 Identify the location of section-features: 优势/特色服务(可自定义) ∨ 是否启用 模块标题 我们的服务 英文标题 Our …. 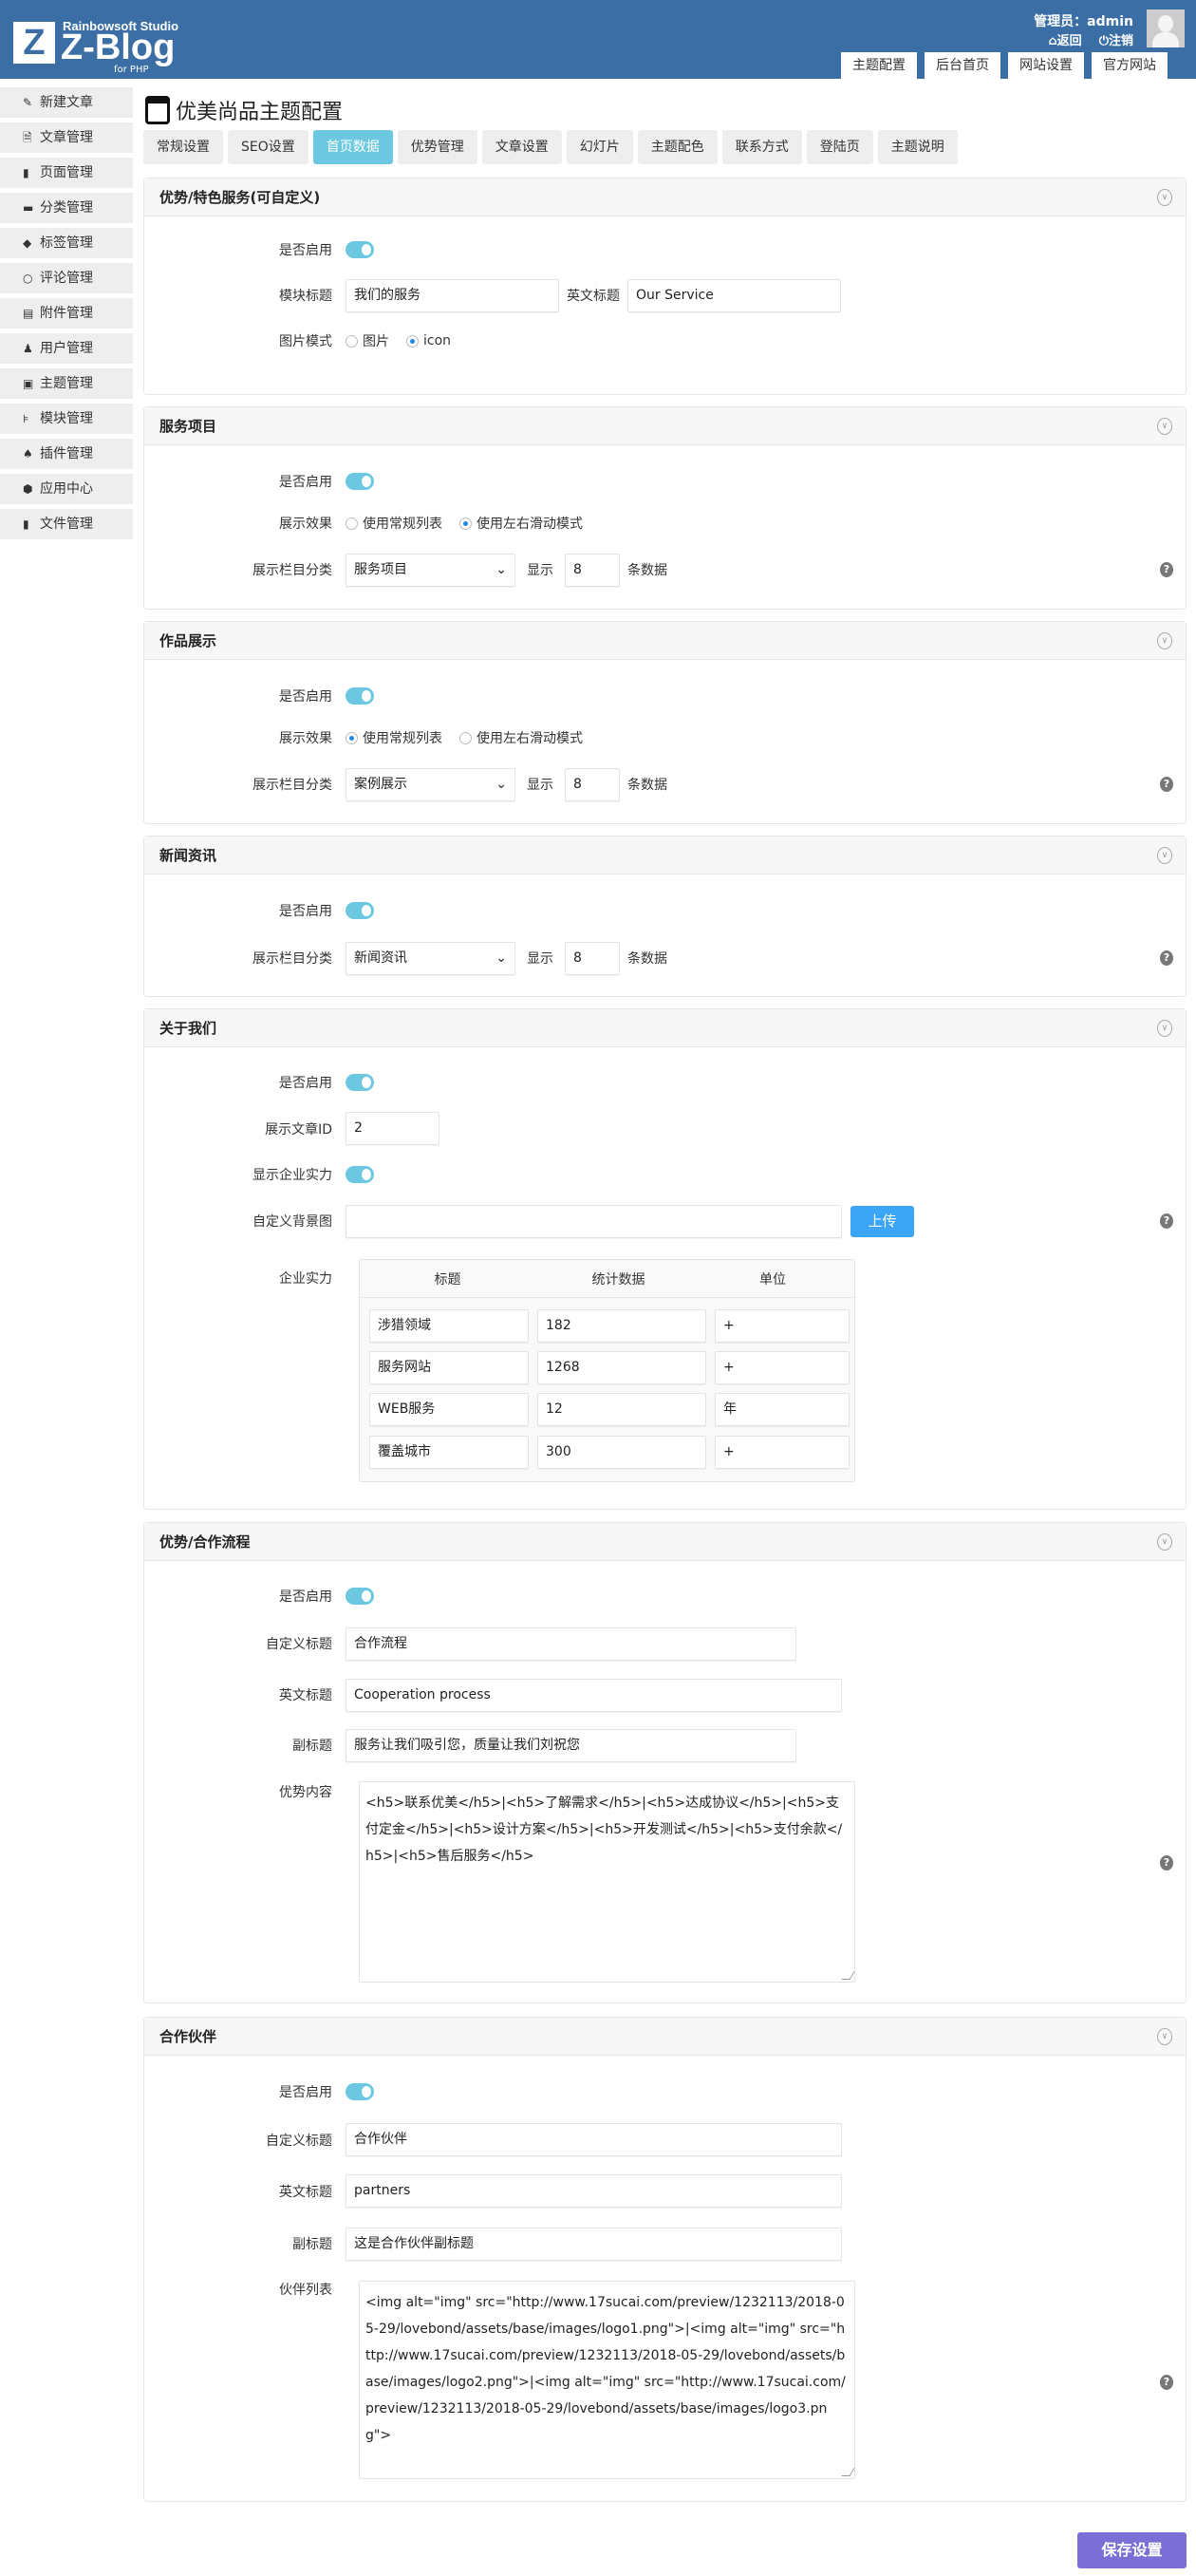
(665, 286).